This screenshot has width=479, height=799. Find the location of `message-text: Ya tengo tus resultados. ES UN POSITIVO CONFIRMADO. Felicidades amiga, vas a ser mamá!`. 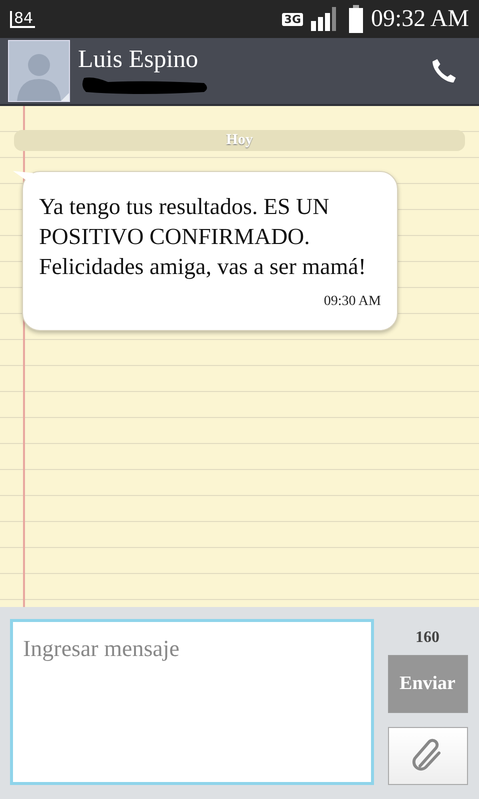

message-text: Ya tengo tus resultados. ES UN POSITIVO CONFIRMADO. Felicidades amiga, vas a ser mamá! is located at coordinates (203, 237).